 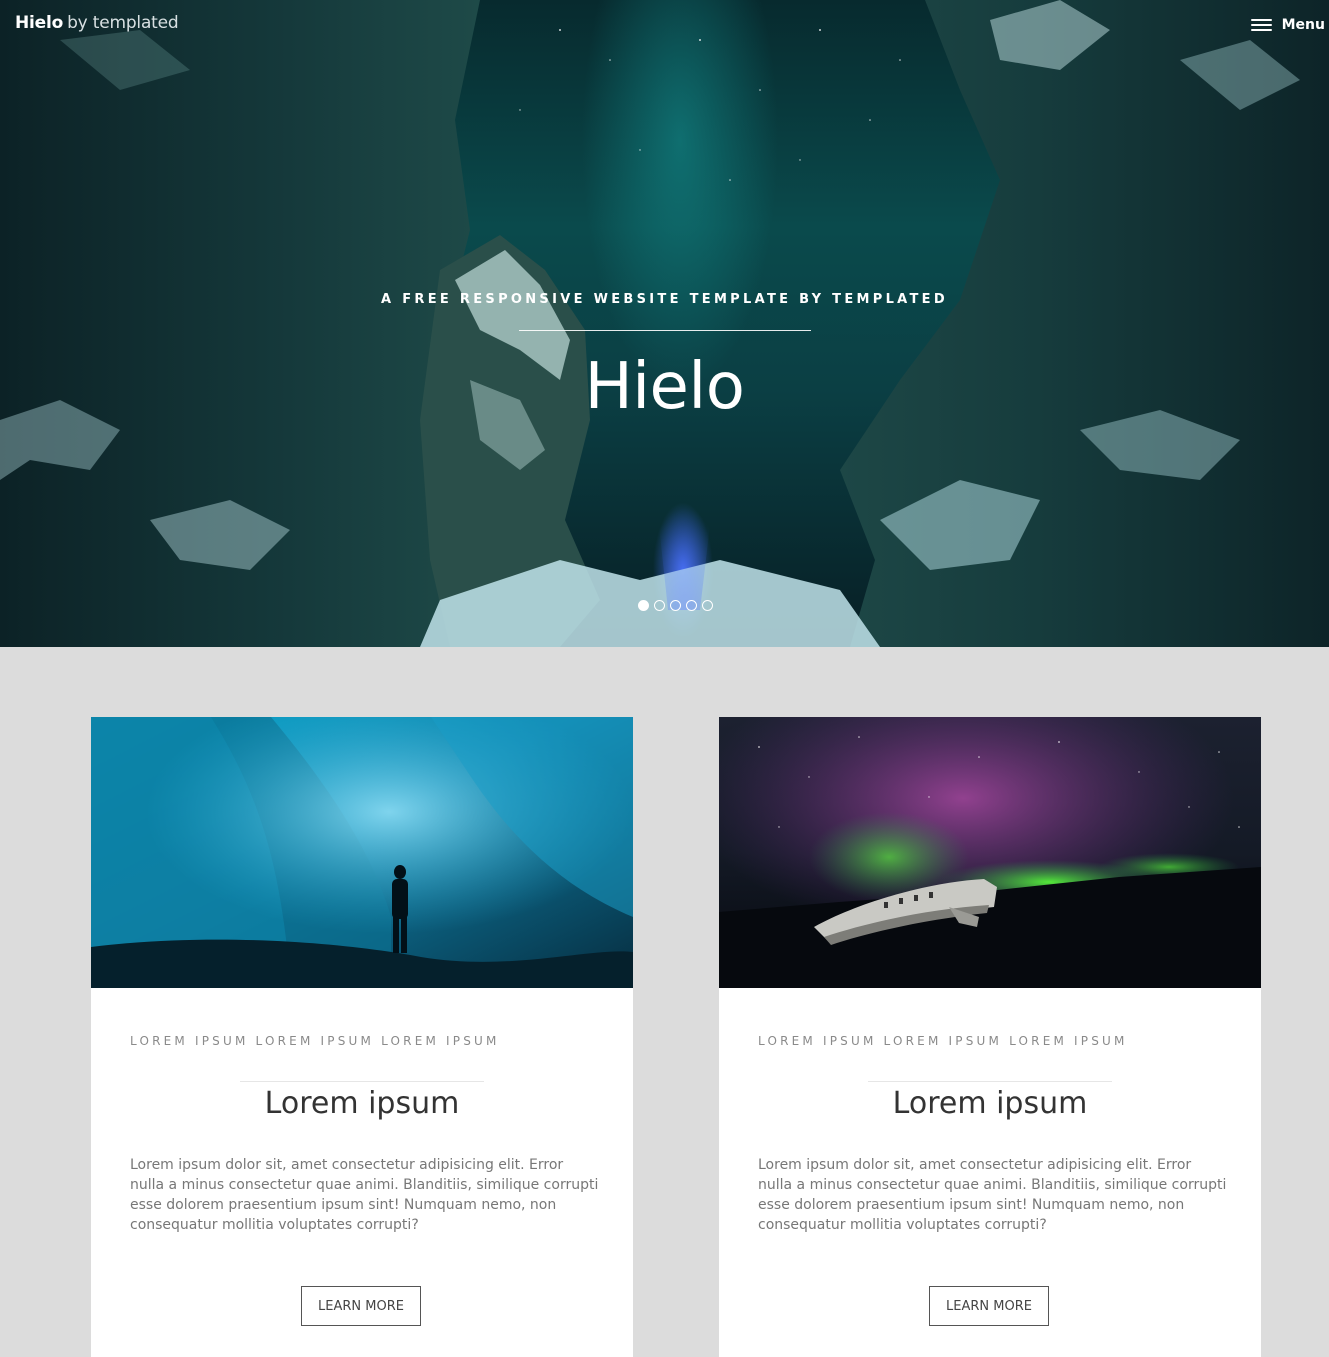 I want to click on hero-title: Hielo, so click(x=664, y=387).